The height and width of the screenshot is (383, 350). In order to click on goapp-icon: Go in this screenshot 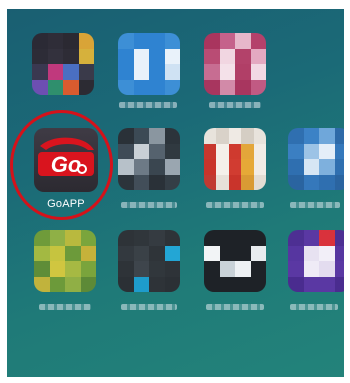, I will do `click(66, 160)`.